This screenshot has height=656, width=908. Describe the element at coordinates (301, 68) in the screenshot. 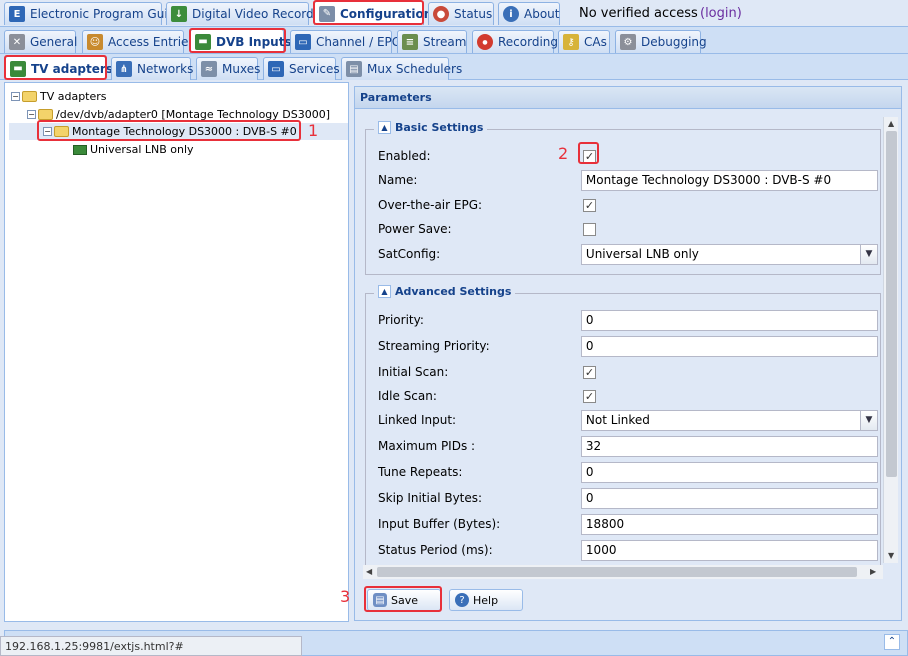

I see `tab-services: ▭ Services` at that location.